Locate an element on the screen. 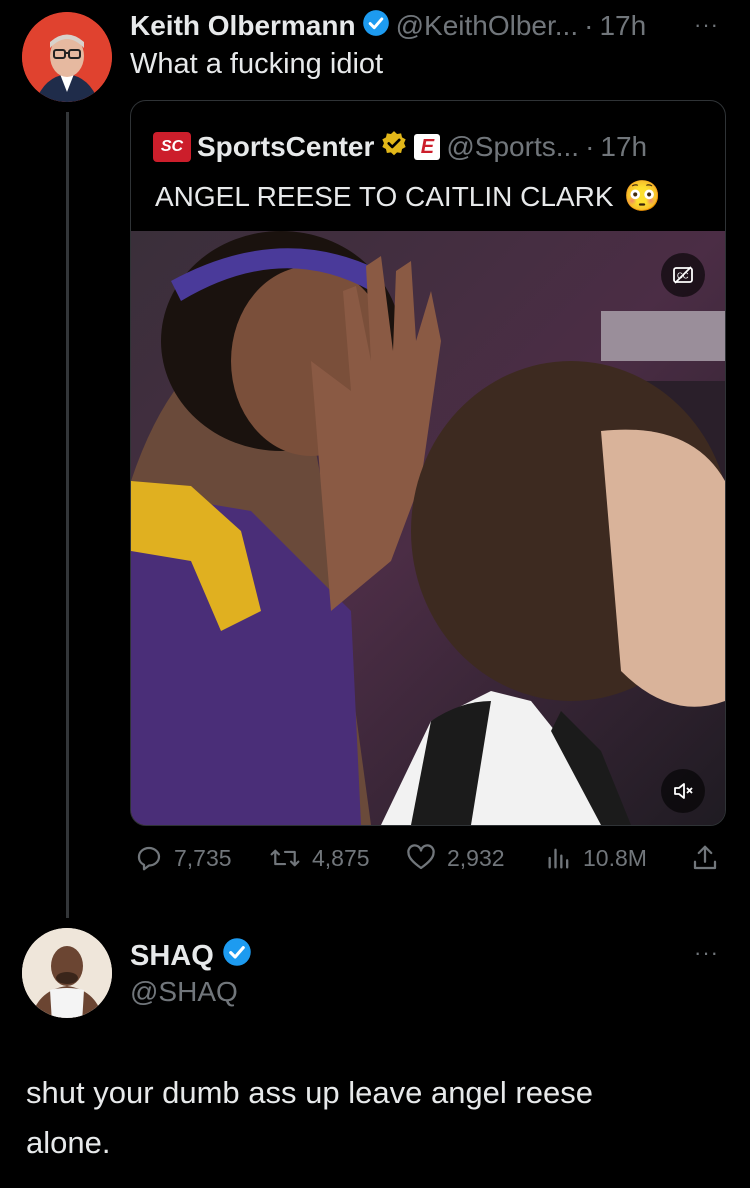  repost-button: 4,875 is located at coordinates (319, 858).